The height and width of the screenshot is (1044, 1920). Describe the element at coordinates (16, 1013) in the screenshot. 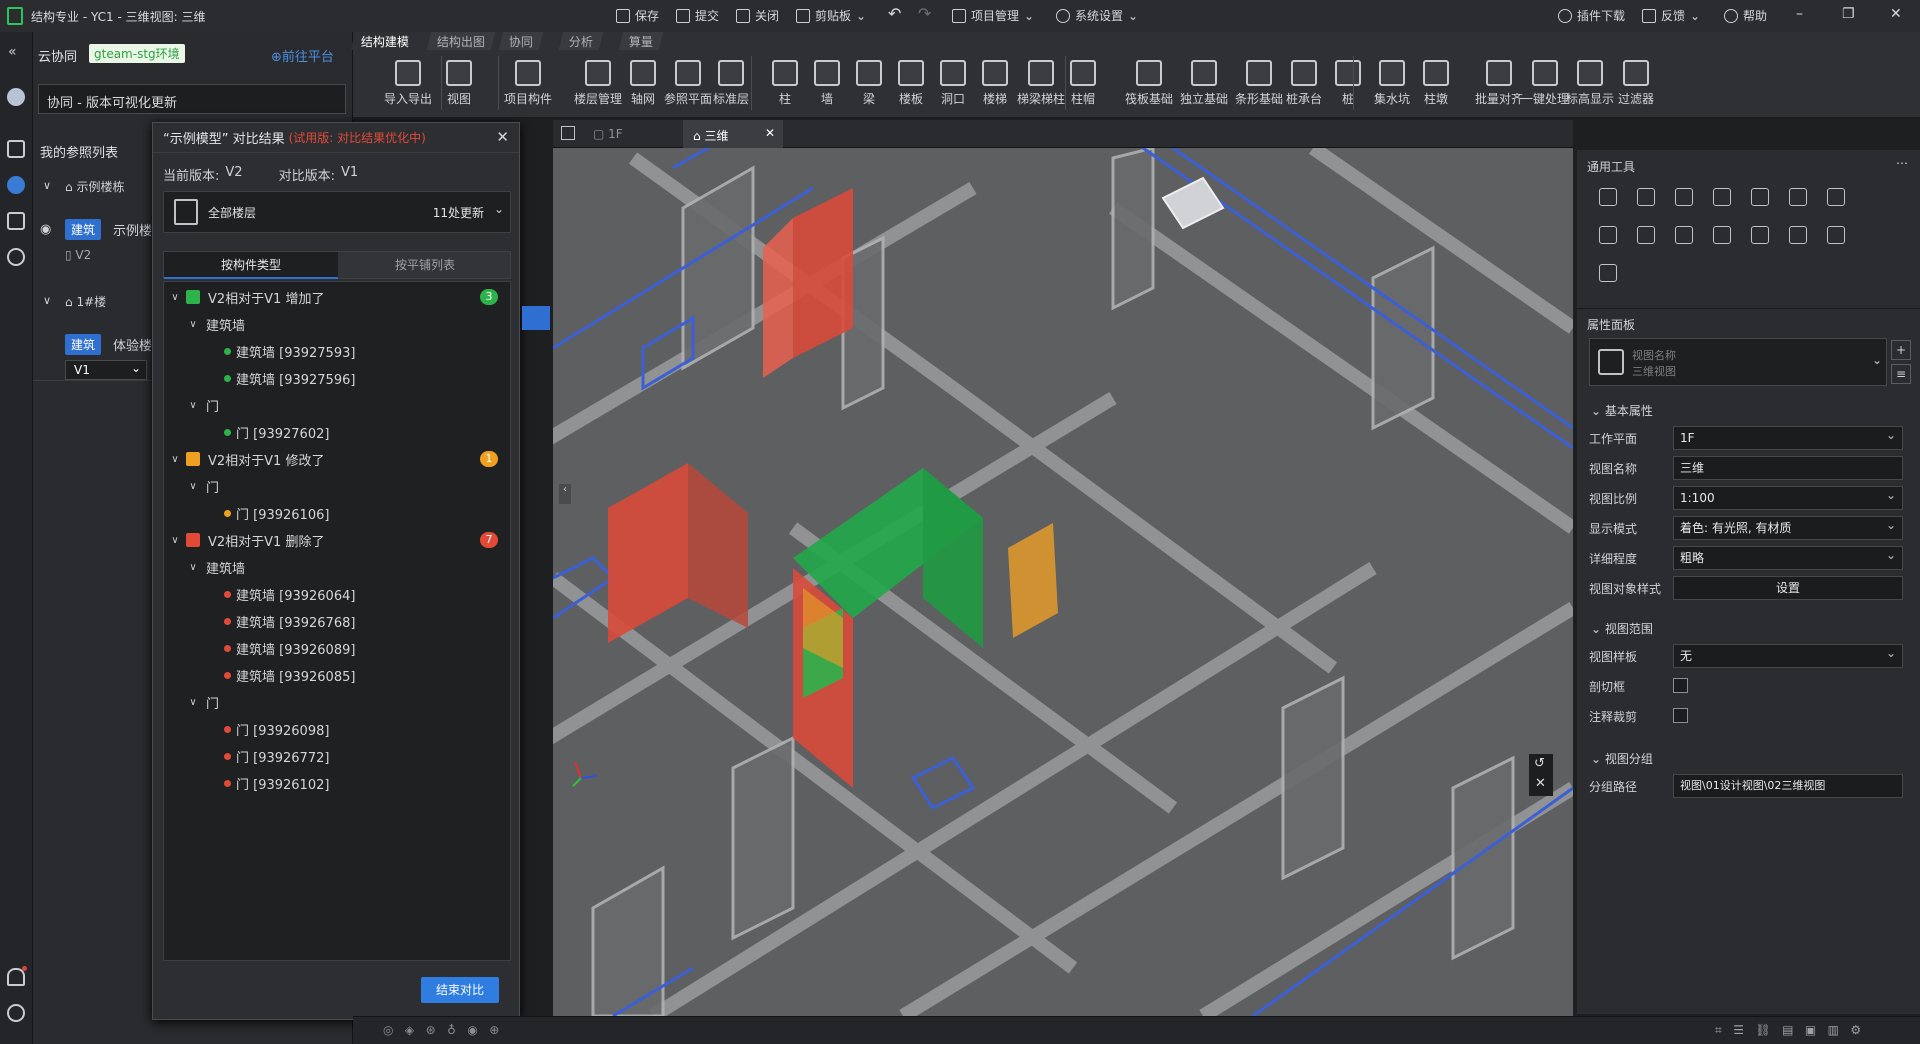

I see `cloud-upload-icon` at that location.